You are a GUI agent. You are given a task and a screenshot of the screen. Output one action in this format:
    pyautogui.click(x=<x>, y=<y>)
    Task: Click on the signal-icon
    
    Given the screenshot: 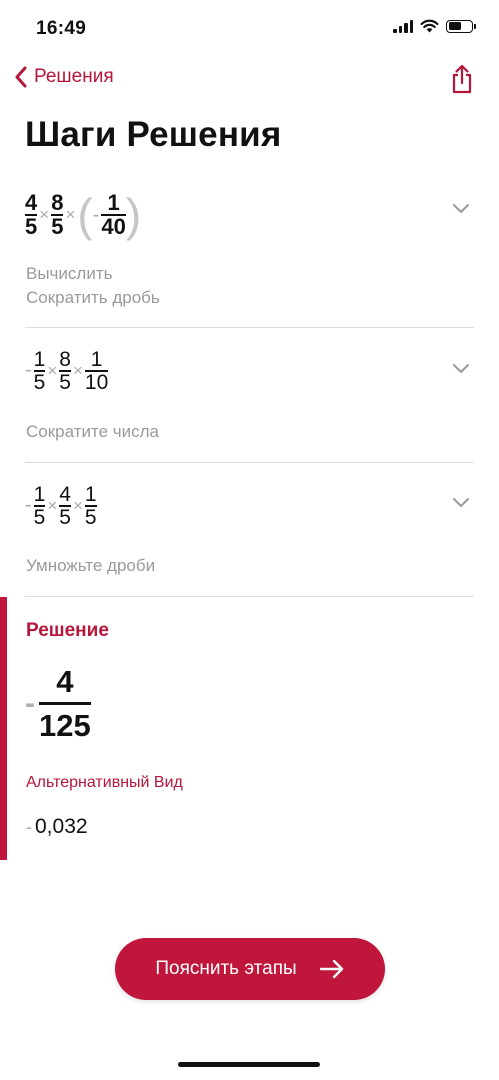 What is the action you would take?
    pyautogui.click(x=403, y=26)
    